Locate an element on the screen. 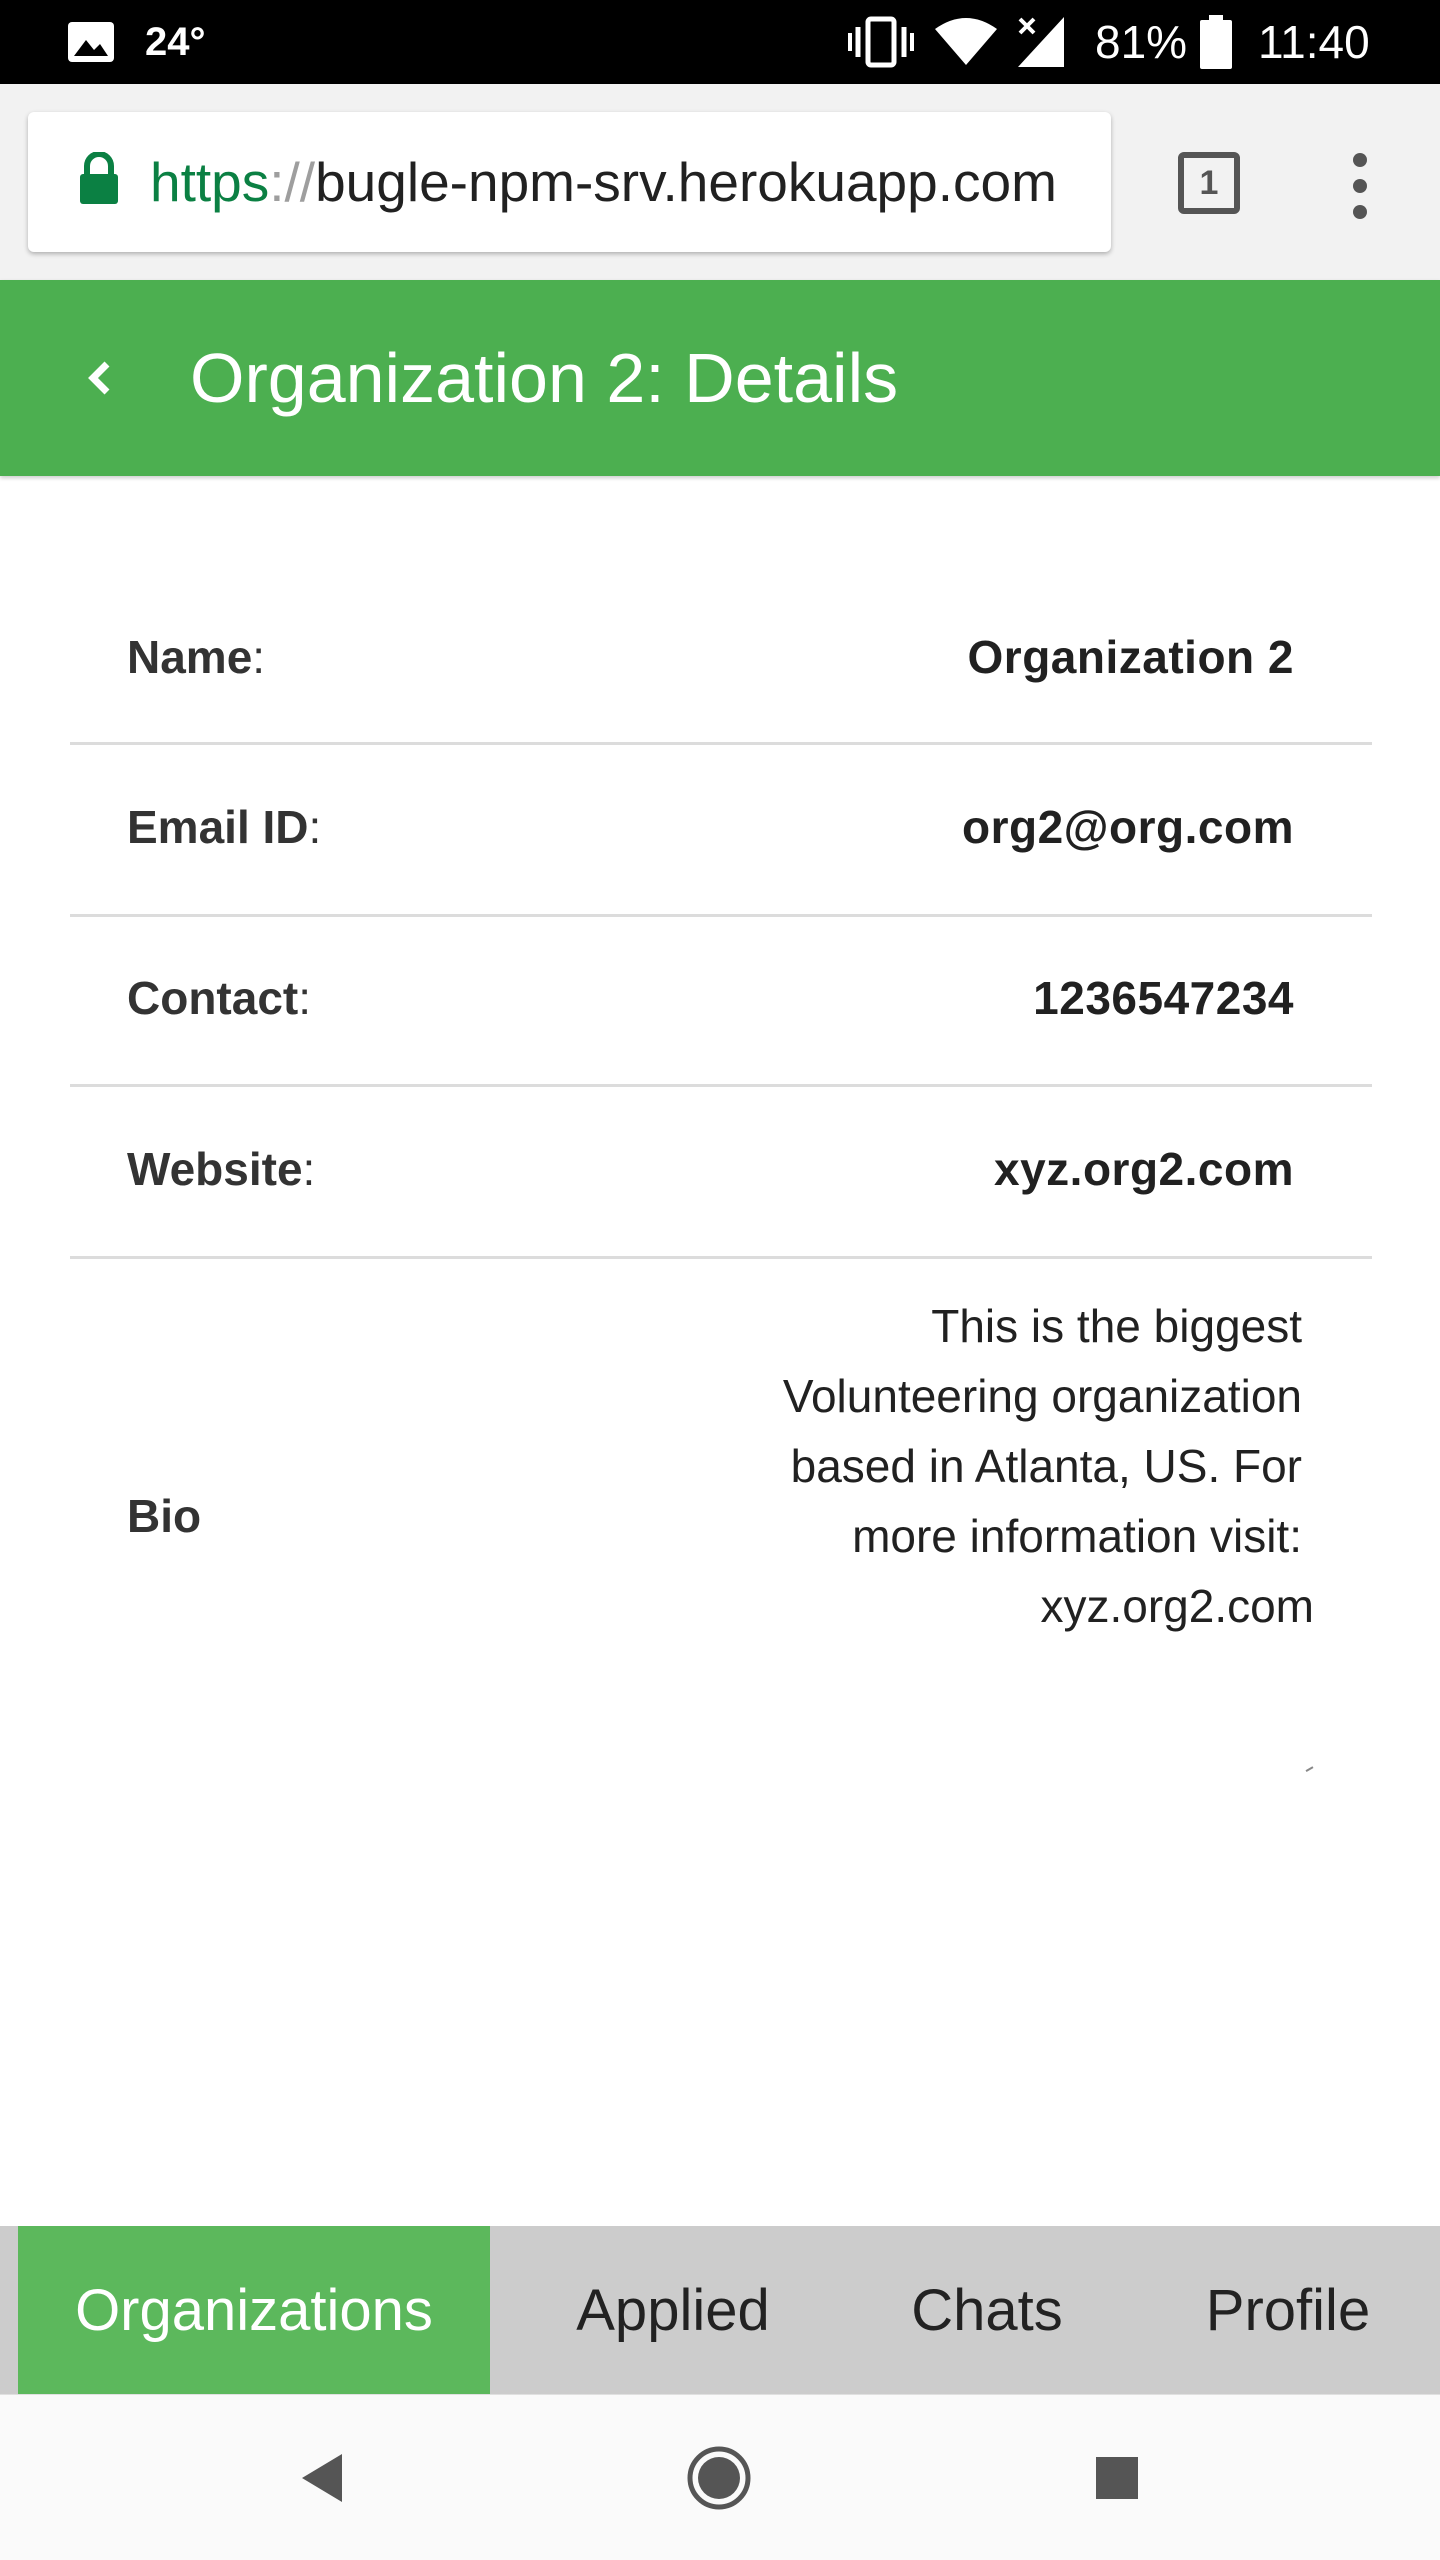  contact-label: Contact: is located at coordinates (219, 998).